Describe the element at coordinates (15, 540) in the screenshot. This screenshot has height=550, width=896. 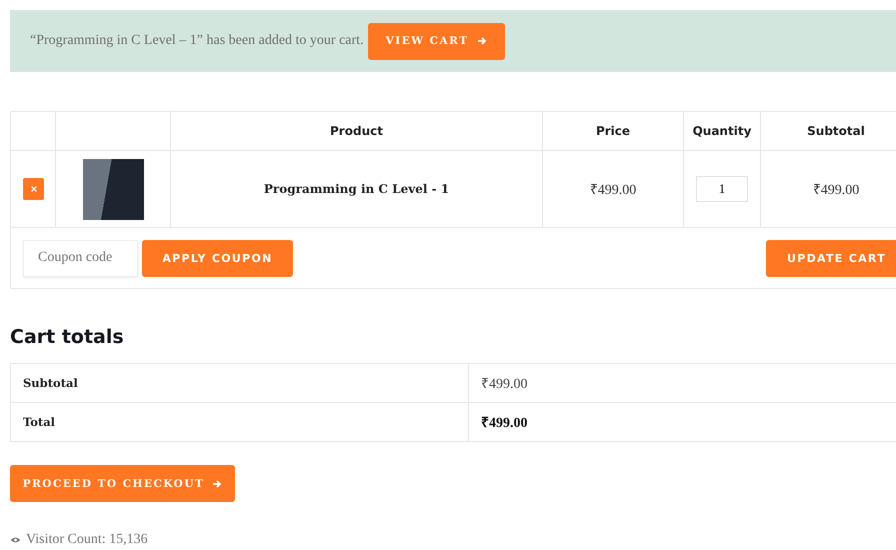
I see `eye-icon` at that location.